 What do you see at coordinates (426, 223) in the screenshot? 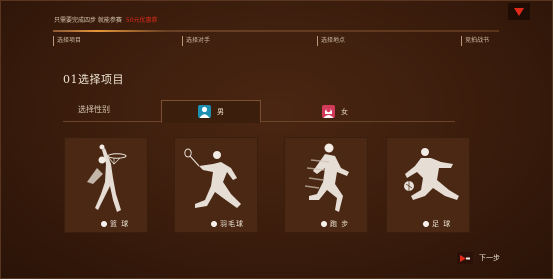
I see `radio-soccer` at bounding box center [426, 223].